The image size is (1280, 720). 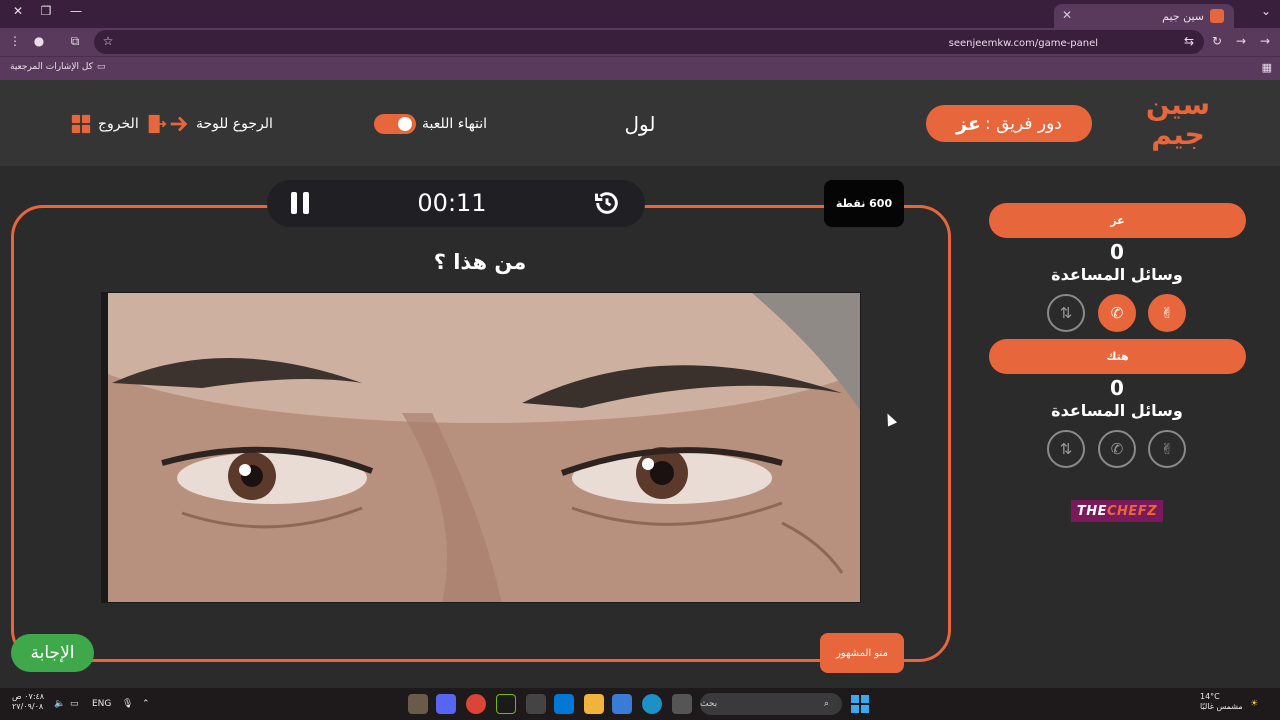 What do you see at coordinates (536, 704) in the screenshot?
I see `taskbar-app-5-icon` at bounding box center [536, 704].